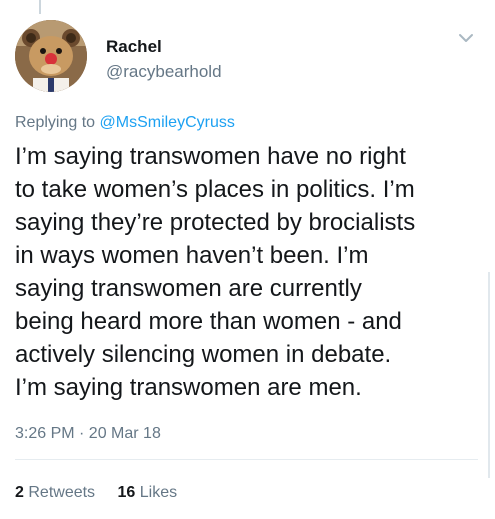  I want to click on tweet-text-line: being heard more than women - and, so click(208, 321).